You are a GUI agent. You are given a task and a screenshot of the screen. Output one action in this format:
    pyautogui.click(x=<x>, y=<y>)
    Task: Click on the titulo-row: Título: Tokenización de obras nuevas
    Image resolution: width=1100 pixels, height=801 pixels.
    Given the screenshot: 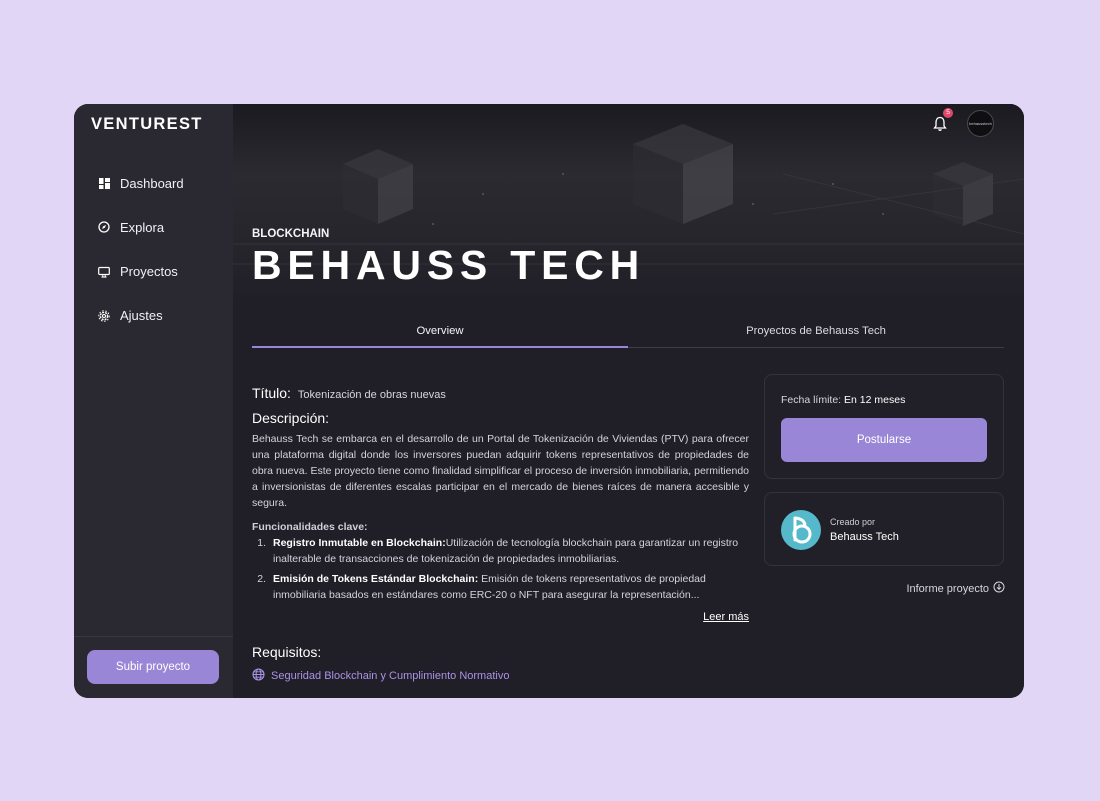 What is the action you would take?
    pyautogui.click(x=500, y=393)
    